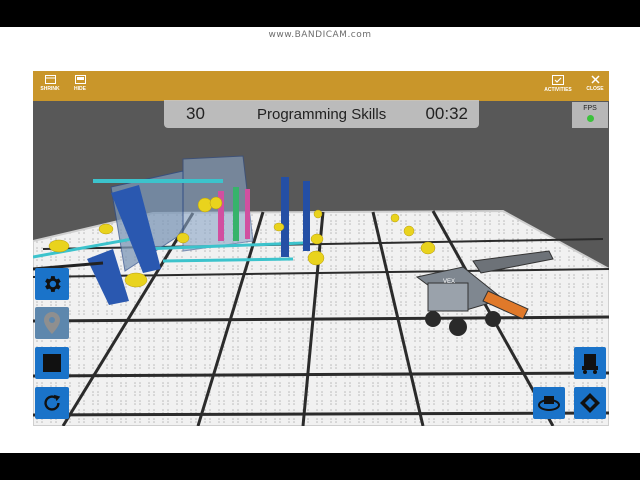  I want to click on close-button: CLOSE, so click(594, 83).